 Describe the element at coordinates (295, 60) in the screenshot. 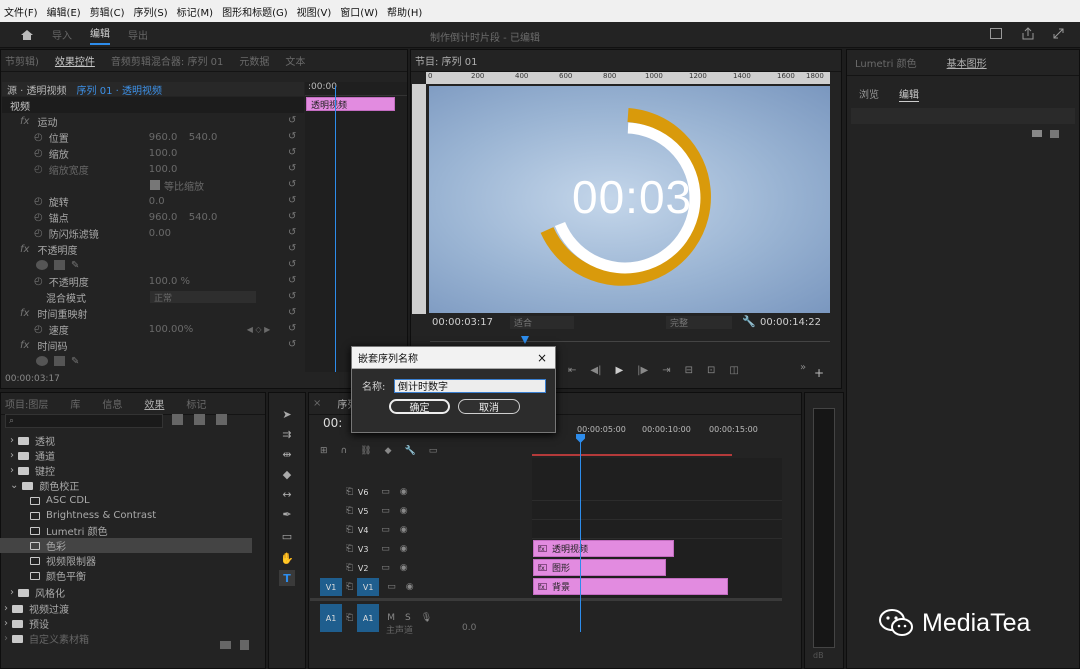

I see `tab-text: 文本` at that location.